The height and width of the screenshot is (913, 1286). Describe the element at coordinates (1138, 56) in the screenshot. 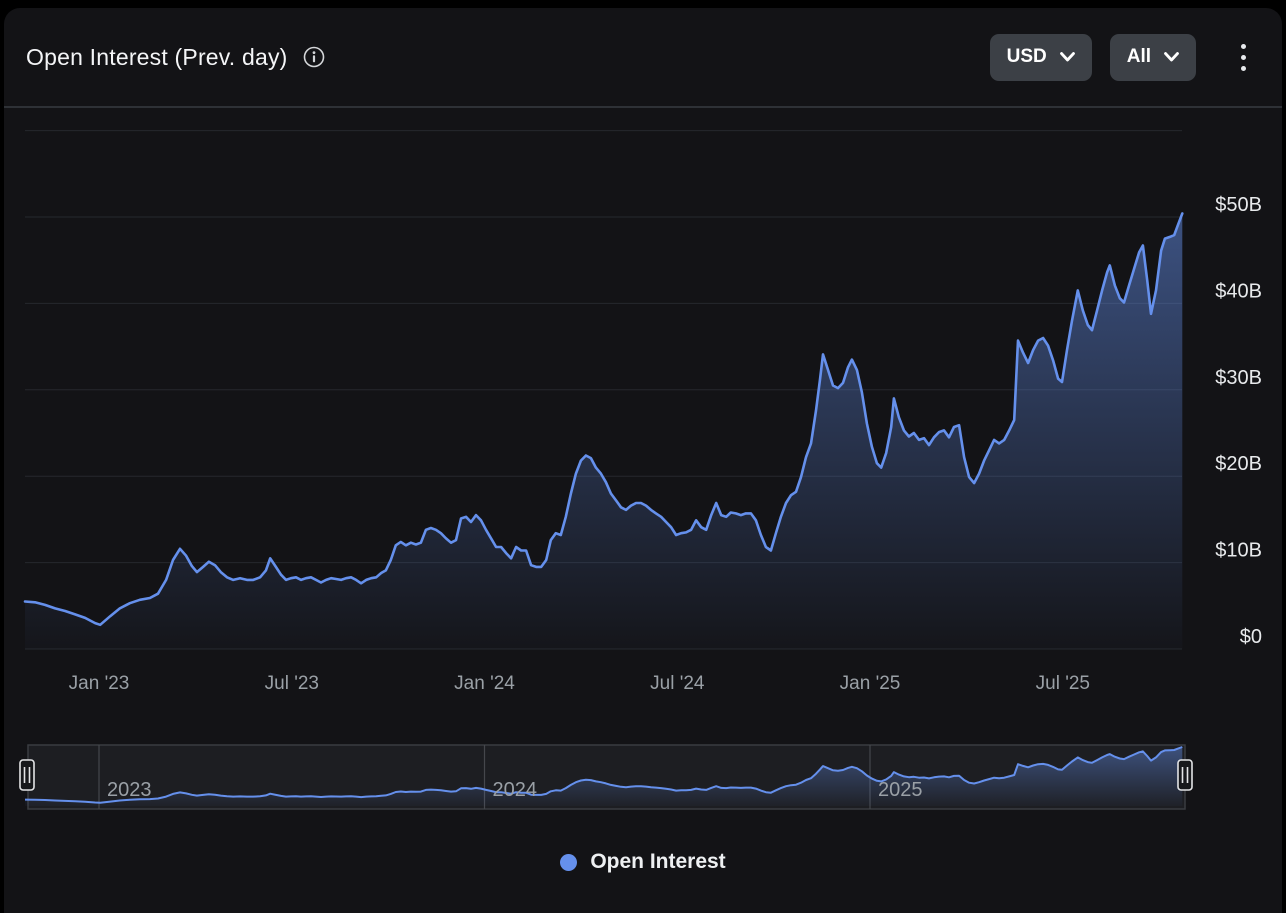

I see `range-dropdown-value: All` at that location.